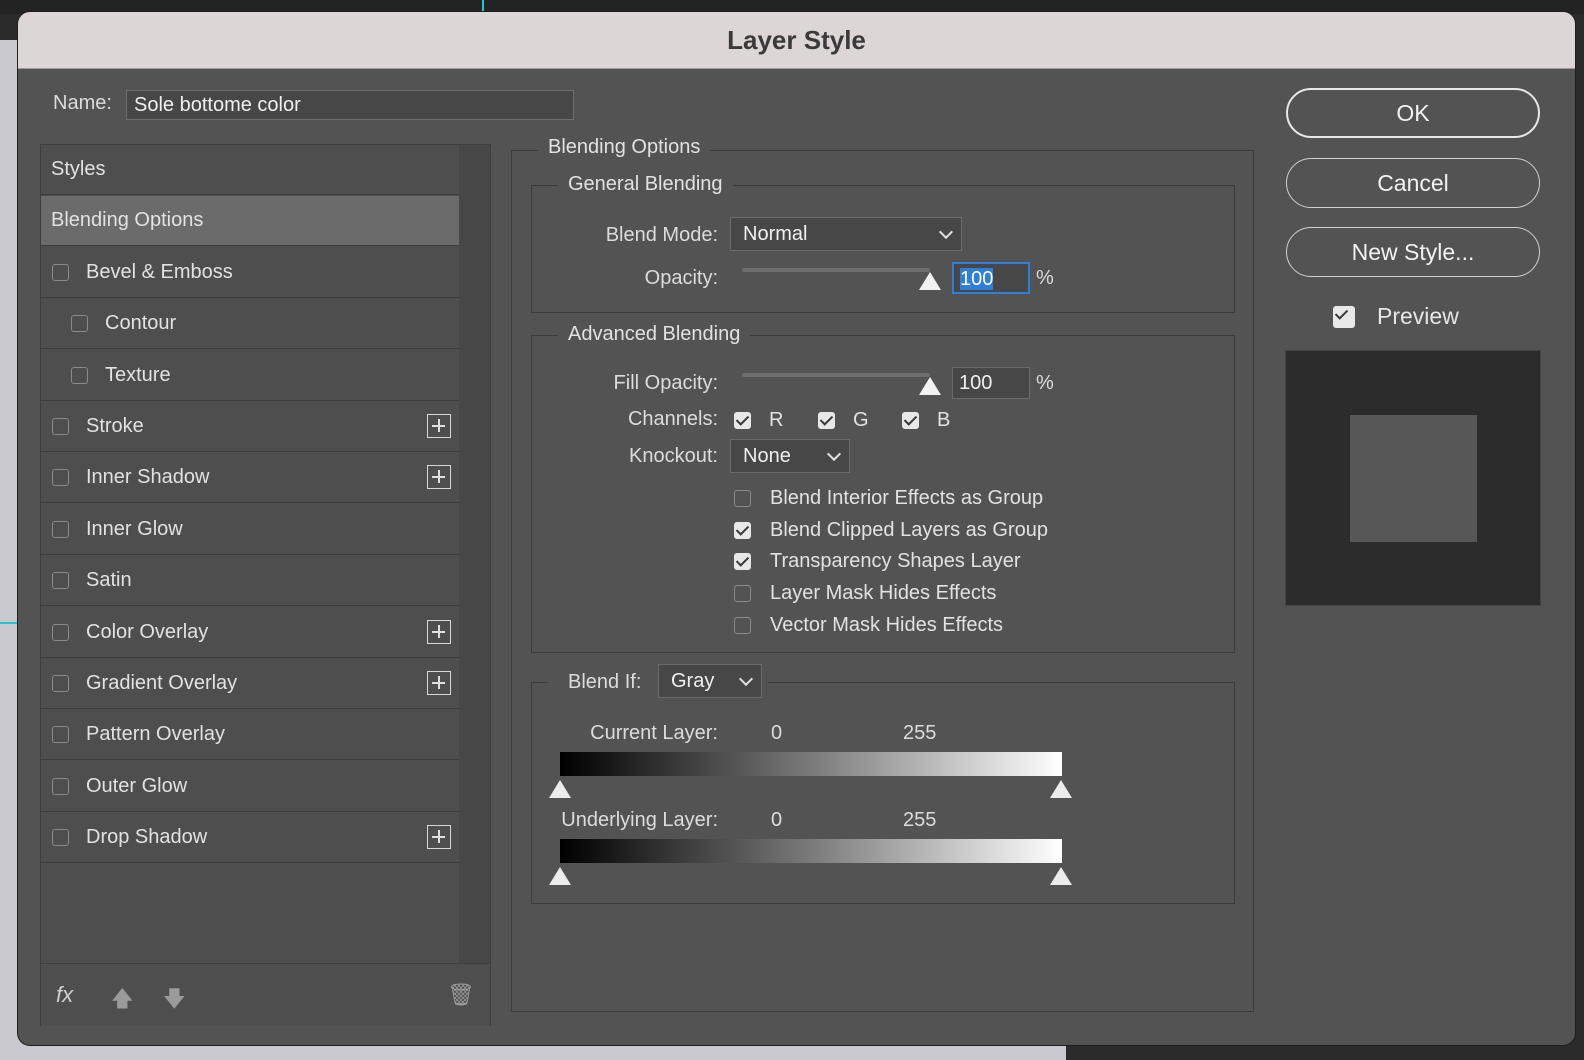 This screenshot has width=1584, height=1060. I want to click on style-item-color-overlay: Color Overlay, so click(250, 633).